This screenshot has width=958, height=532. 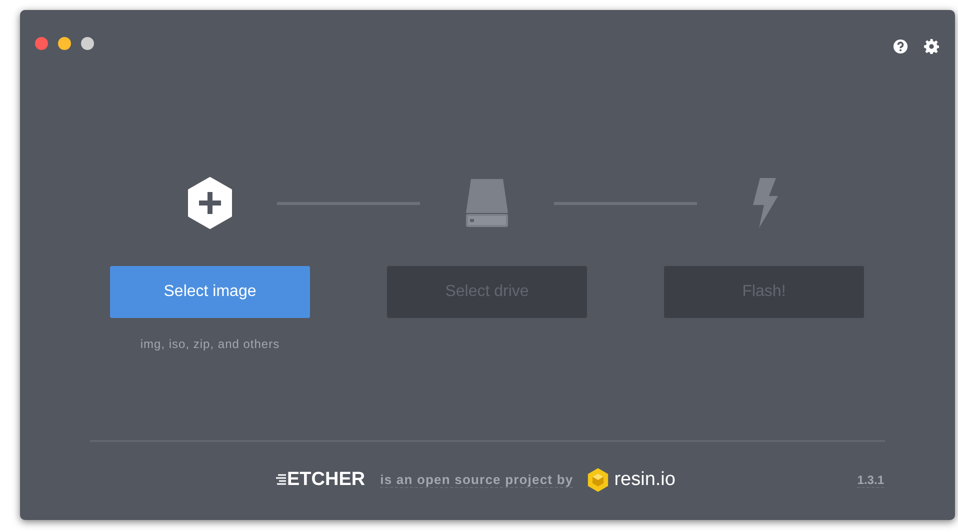 What do you see at coordinates (645, 480) in the screenshot?
I see `resin-logo: resin.io` at bounding box center [645, 480].